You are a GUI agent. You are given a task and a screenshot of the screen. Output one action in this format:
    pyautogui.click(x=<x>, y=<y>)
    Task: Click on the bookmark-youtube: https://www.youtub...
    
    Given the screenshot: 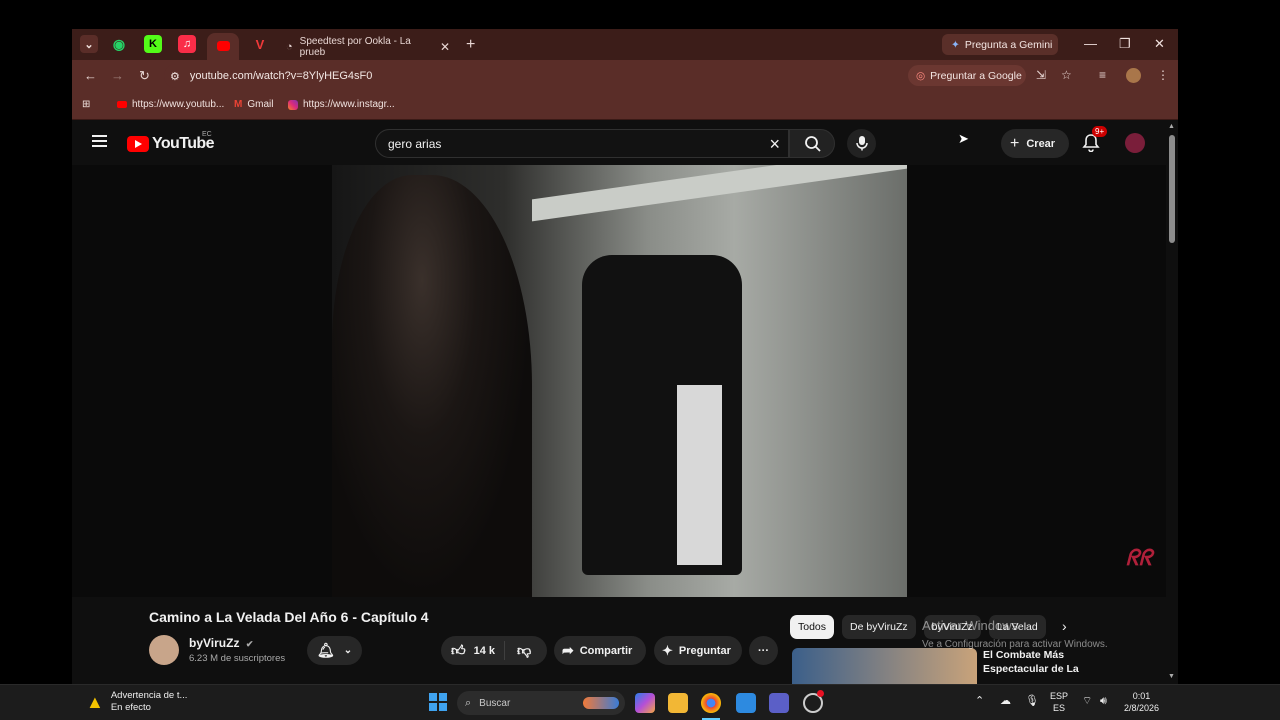 What is the action you would take?
    pyautogui.click(x=170, y=104)
    